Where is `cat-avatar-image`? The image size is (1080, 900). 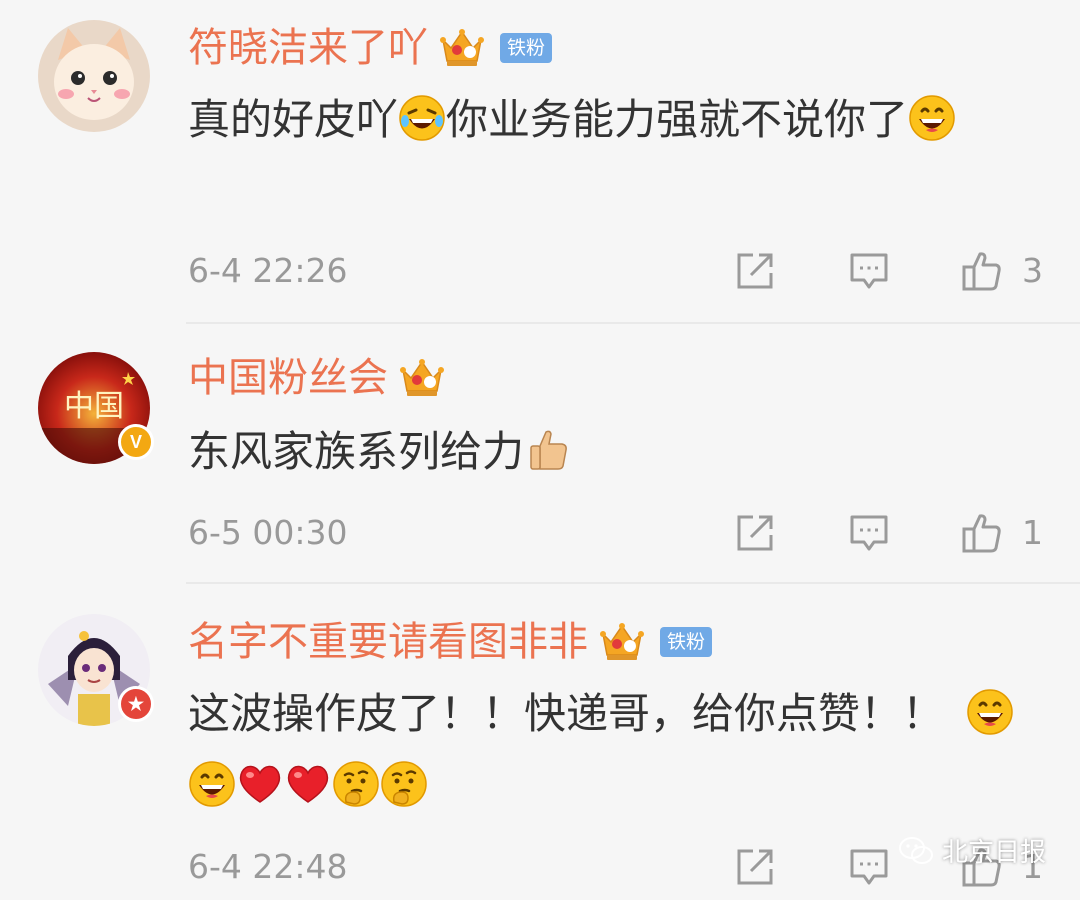
cat-avatar-image is located at coordinates (94, 76).